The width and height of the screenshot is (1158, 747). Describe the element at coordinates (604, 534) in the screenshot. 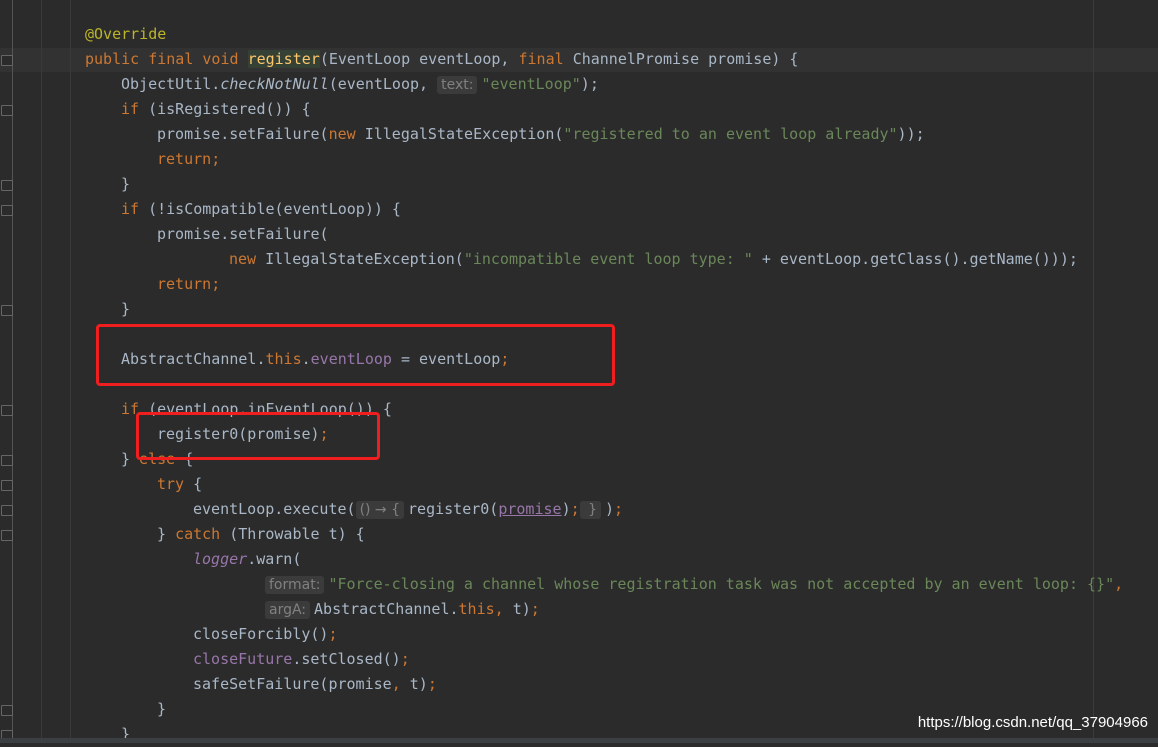

I see `code-line: } catch (Throwable t) {` at that location.